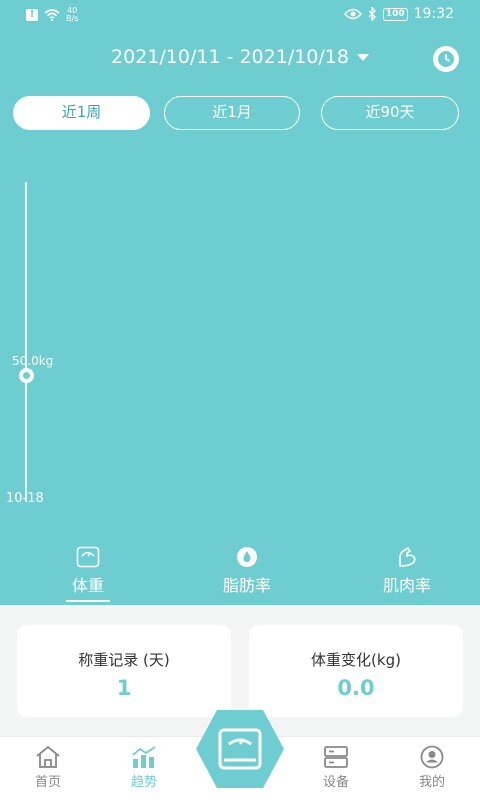 This screenshot has height=800, width=480. What do you see at coordinates (356, 660) in the screenshot?
I see `card-title: 体重变化(kg)` at bounding box center [356, 660].